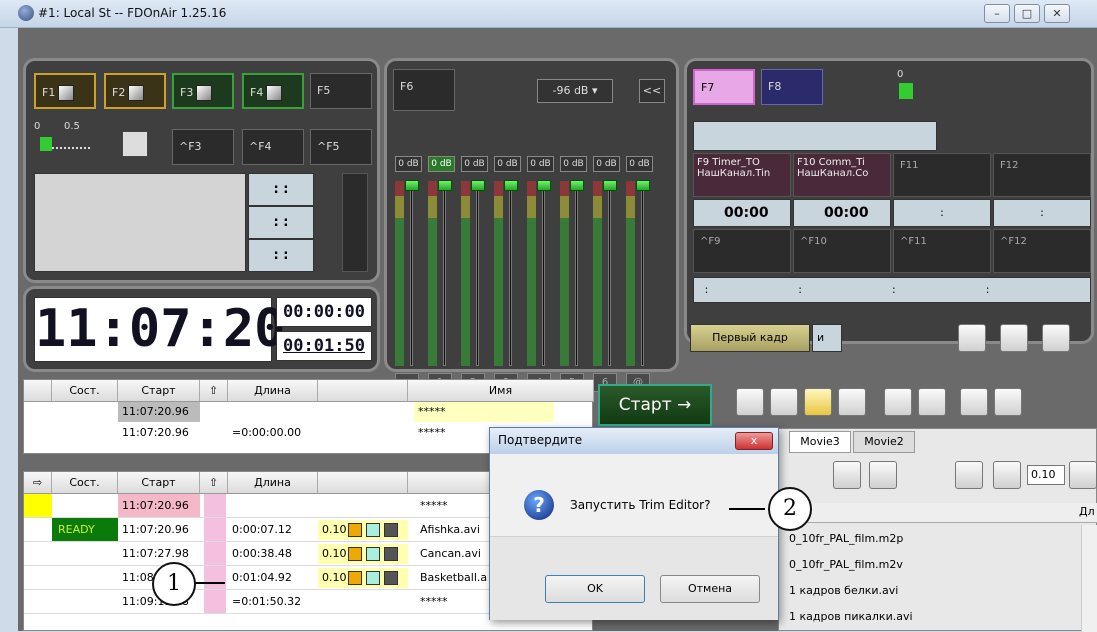 The image size is (1097, 632). I want to click on first-frame-button: Первый кадр, so click(750, 338).